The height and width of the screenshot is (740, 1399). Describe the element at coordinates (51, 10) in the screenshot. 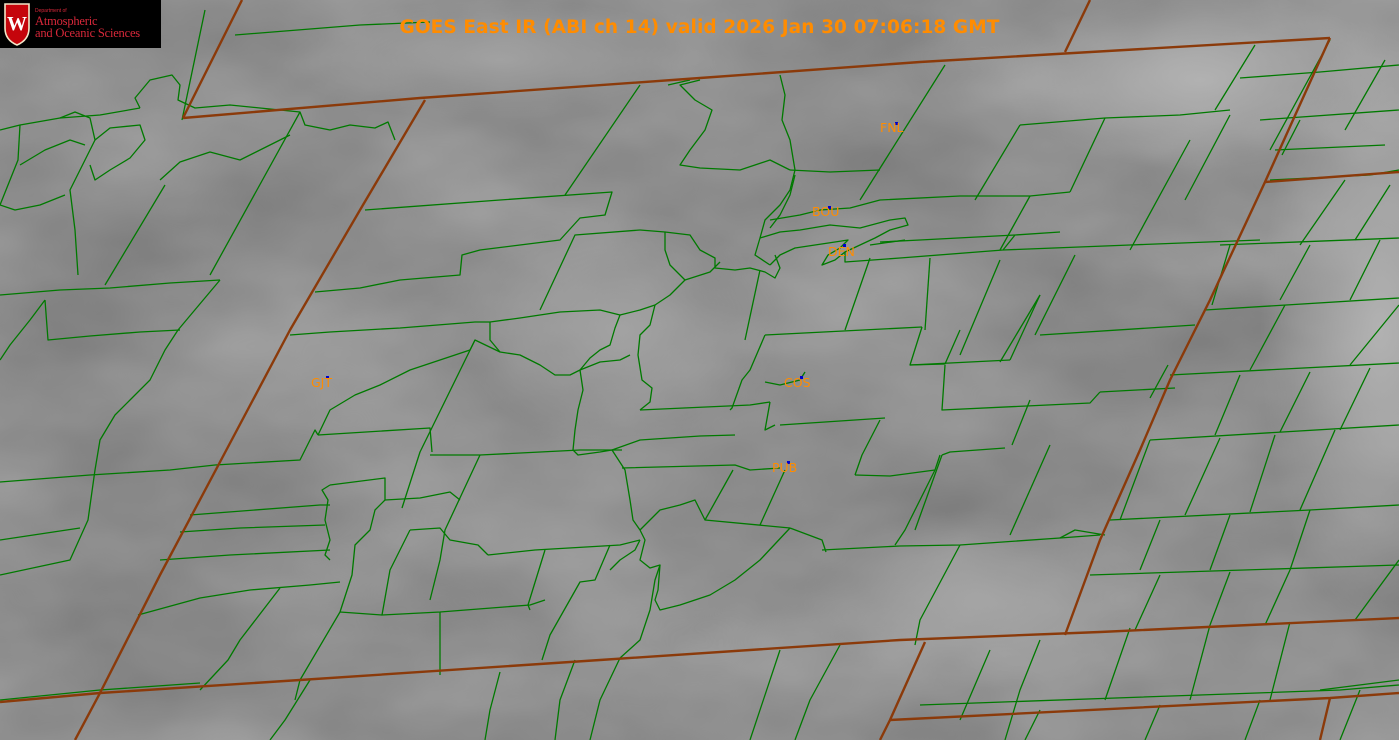

I see `logo-department-line: Department of` at that location.